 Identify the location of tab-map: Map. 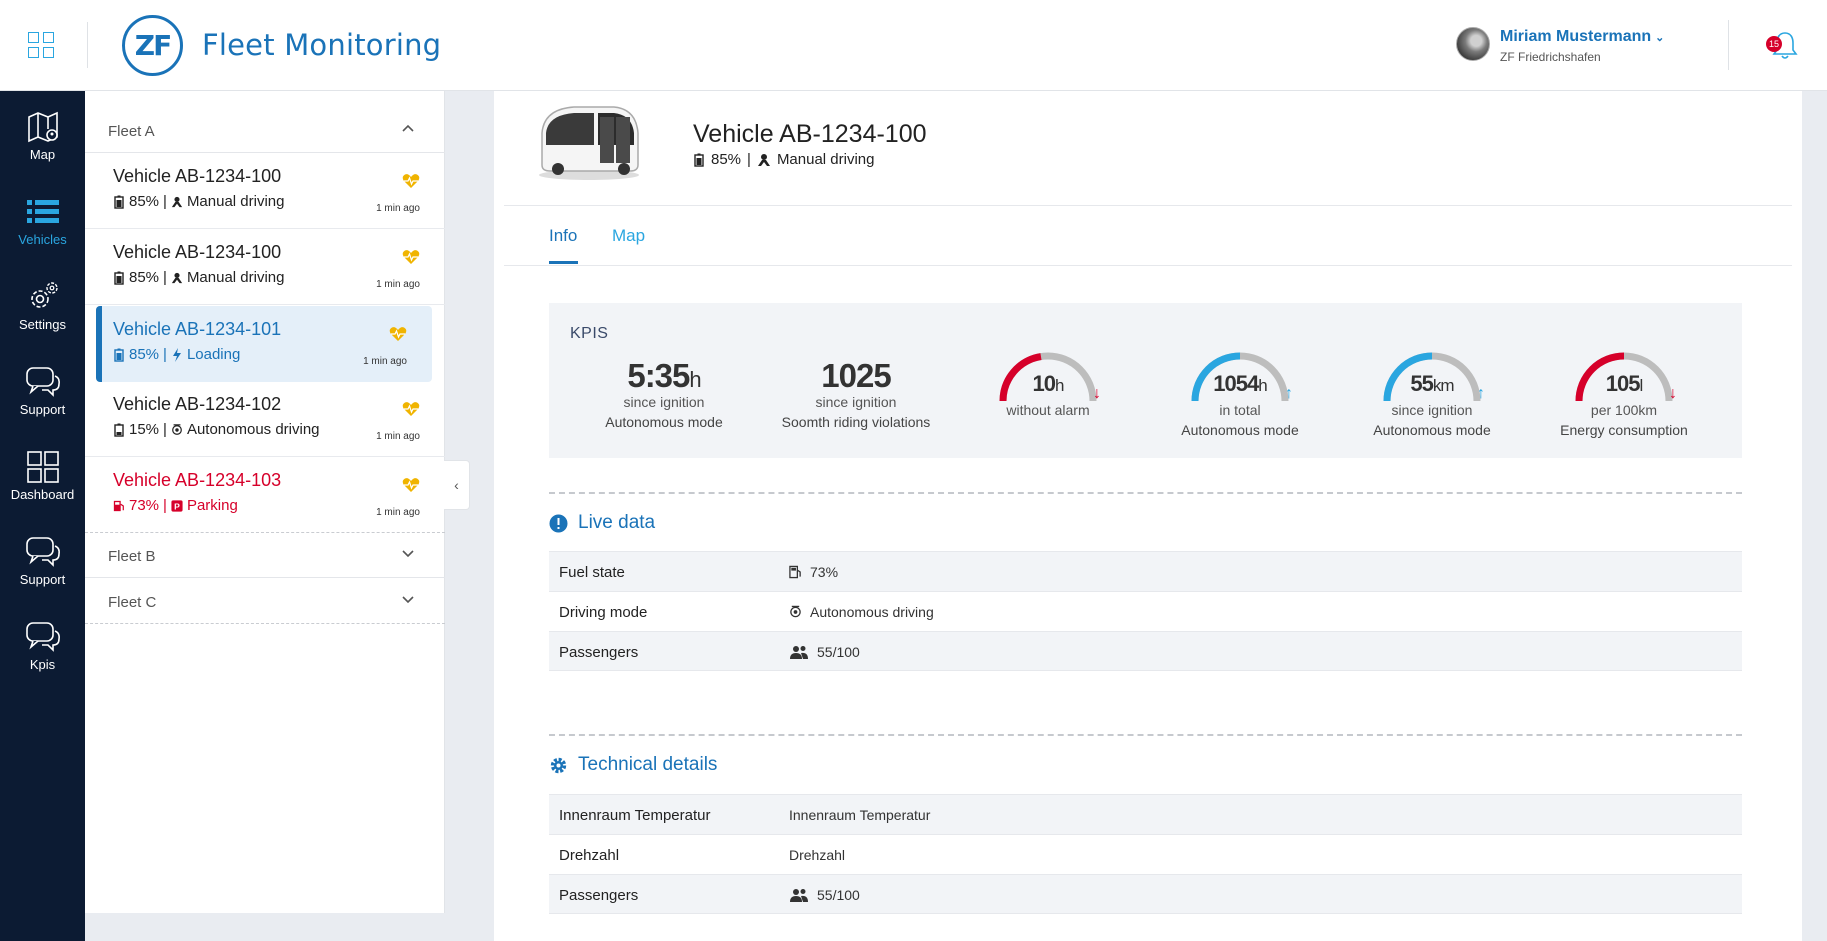
(628, 236).